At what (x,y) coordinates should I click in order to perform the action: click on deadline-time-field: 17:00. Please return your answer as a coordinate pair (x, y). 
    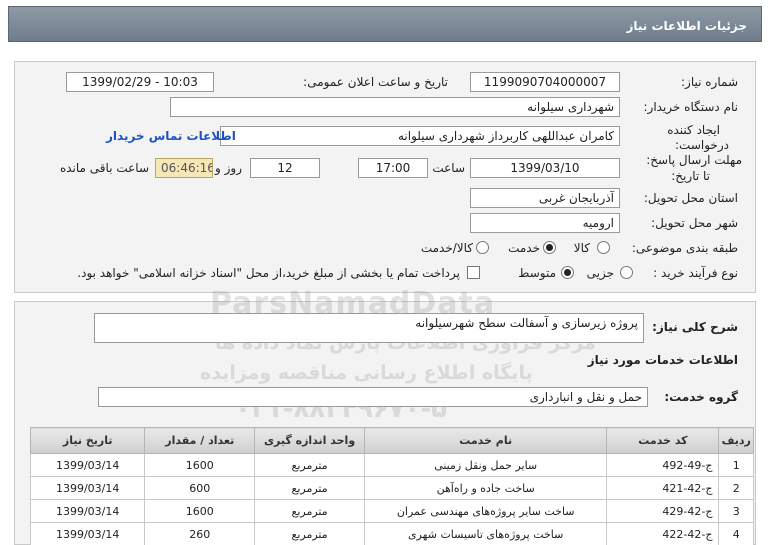
    Looking at the image, I should click on (393, 168).